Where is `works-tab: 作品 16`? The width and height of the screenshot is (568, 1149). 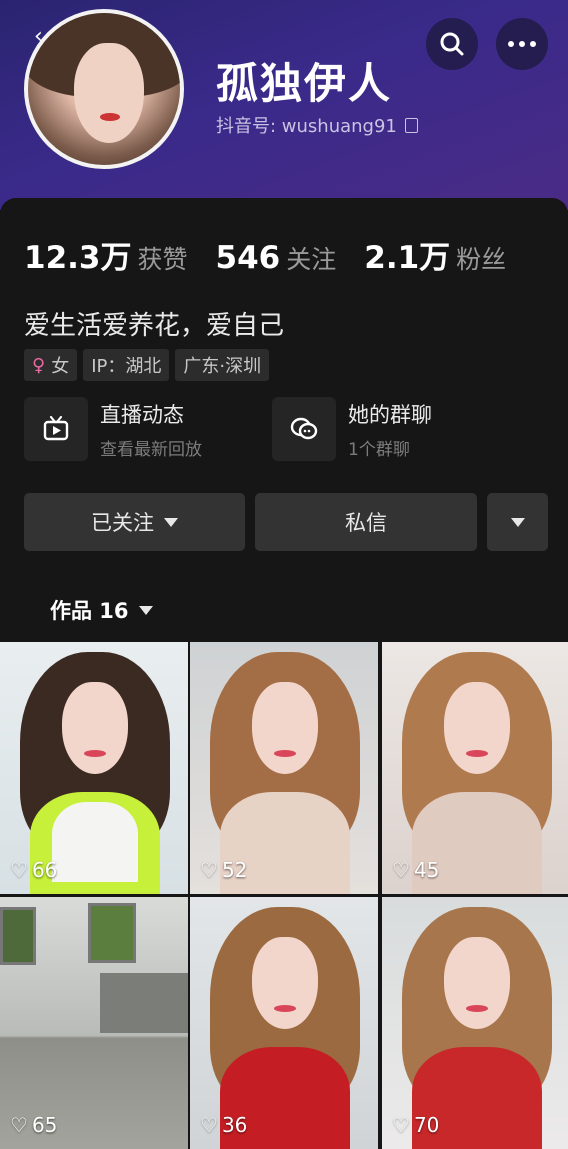 works-tab: 作品 16 is located at coordinates (101, 610).